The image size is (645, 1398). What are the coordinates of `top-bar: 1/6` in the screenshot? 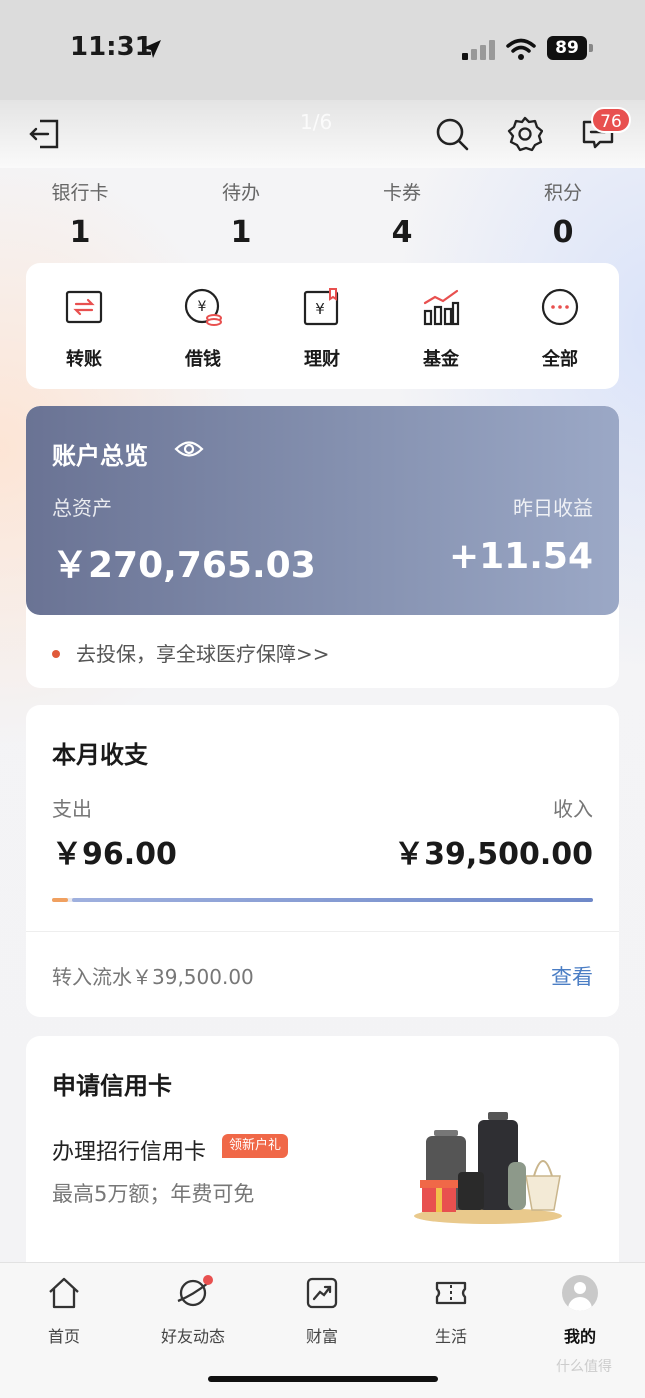 It's located at (322, 134).